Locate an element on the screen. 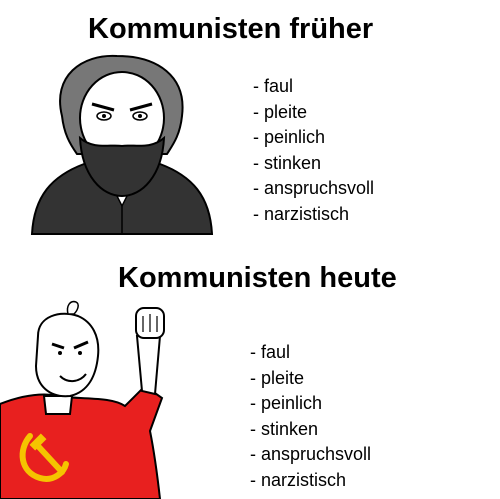 This screenshot has height=499, width=500. panel-title-top: Kommunisten früher is located at coordinates (231, 29).